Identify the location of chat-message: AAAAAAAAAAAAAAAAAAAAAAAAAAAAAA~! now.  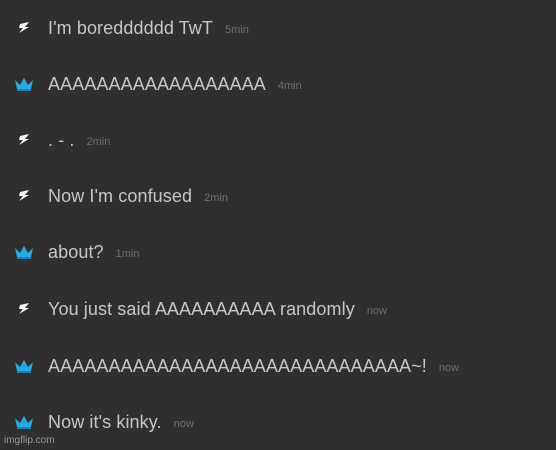
(278, 366).